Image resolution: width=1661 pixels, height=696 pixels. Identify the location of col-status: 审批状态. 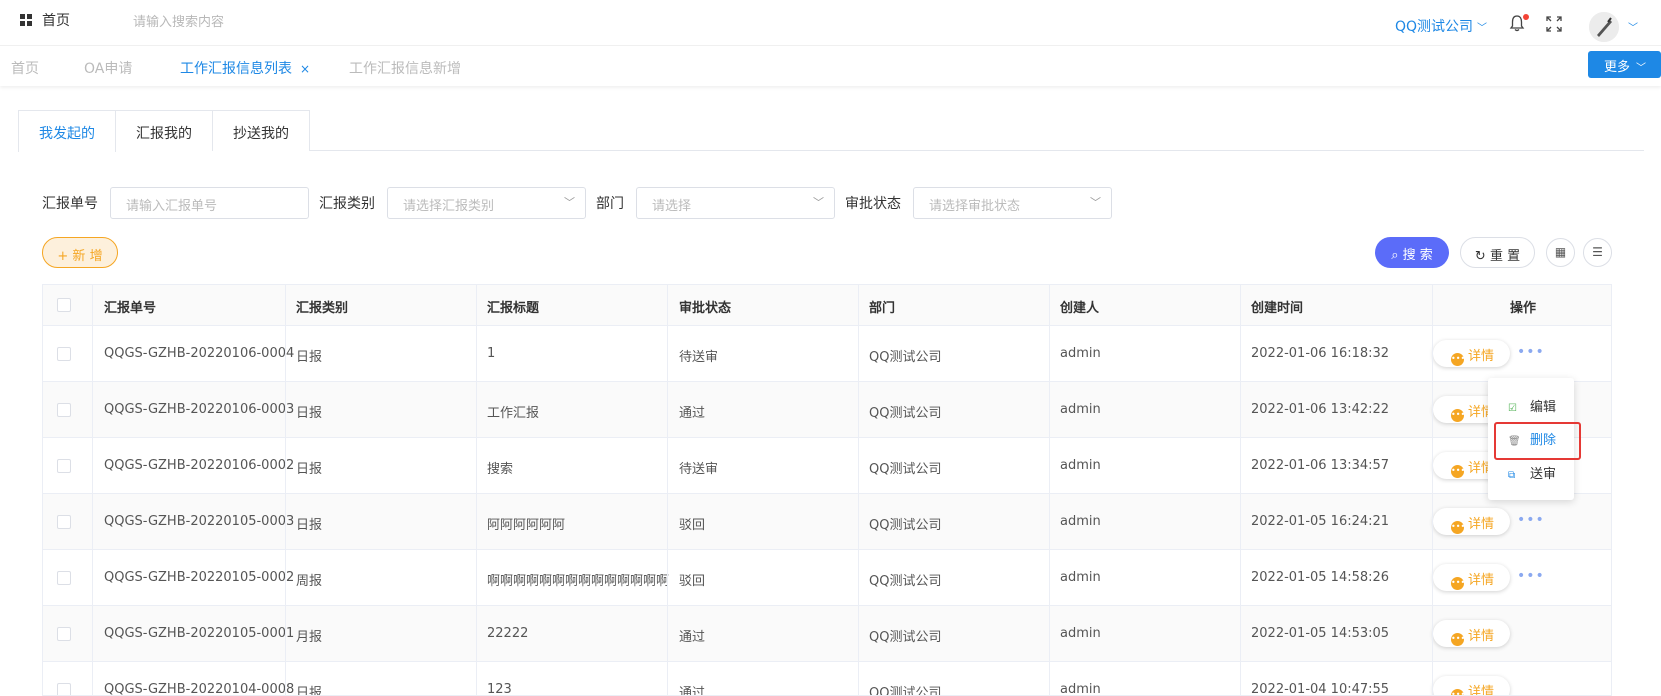
(705, 308).